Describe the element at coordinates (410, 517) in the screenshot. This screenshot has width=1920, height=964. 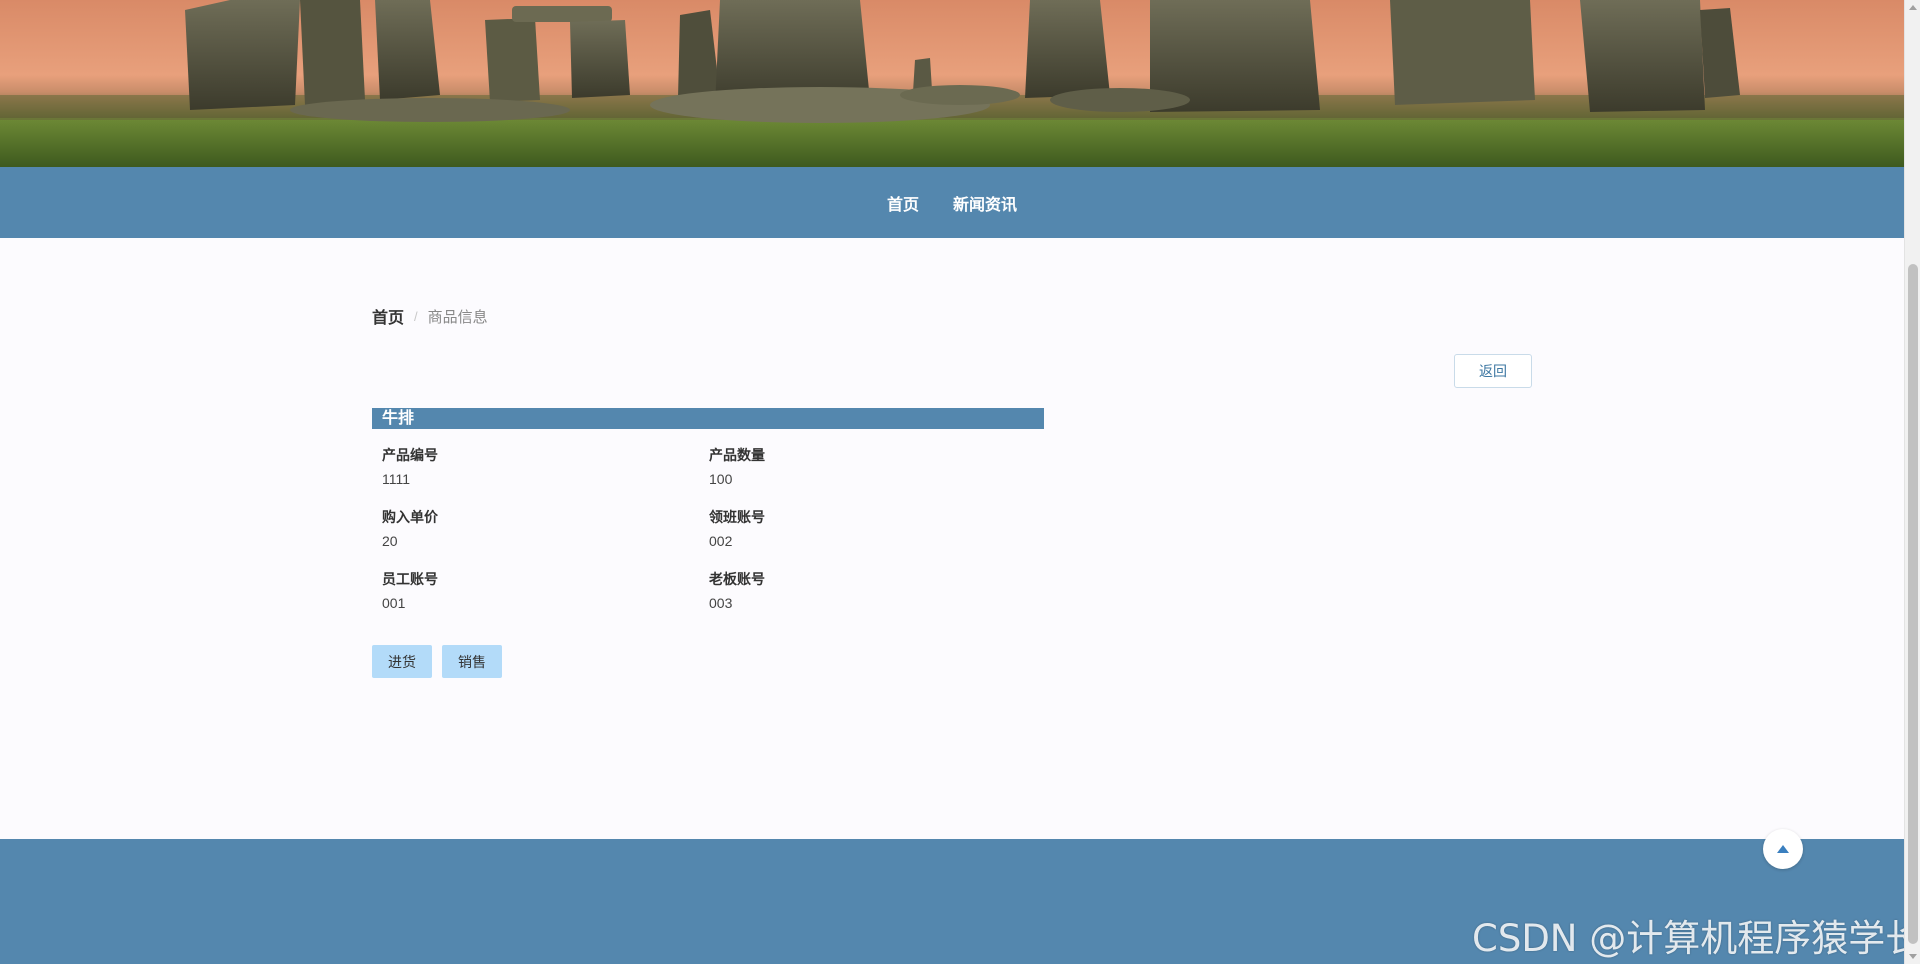
I see `field-label: 购入单价` at that location.